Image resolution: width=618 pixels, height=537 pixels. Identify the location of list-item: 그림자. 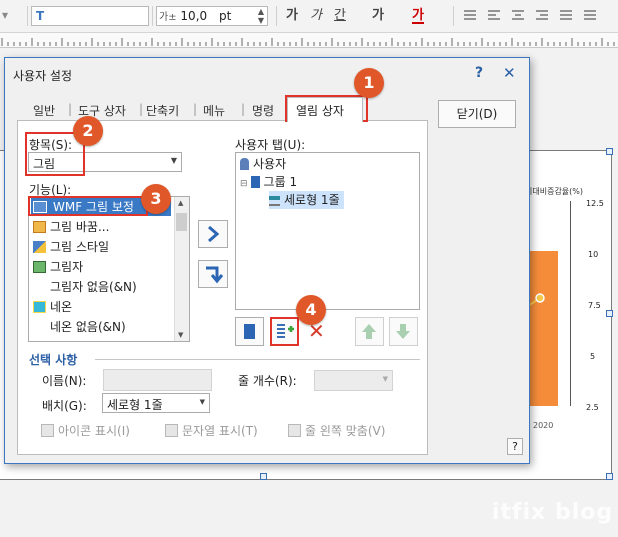
(58, 267).